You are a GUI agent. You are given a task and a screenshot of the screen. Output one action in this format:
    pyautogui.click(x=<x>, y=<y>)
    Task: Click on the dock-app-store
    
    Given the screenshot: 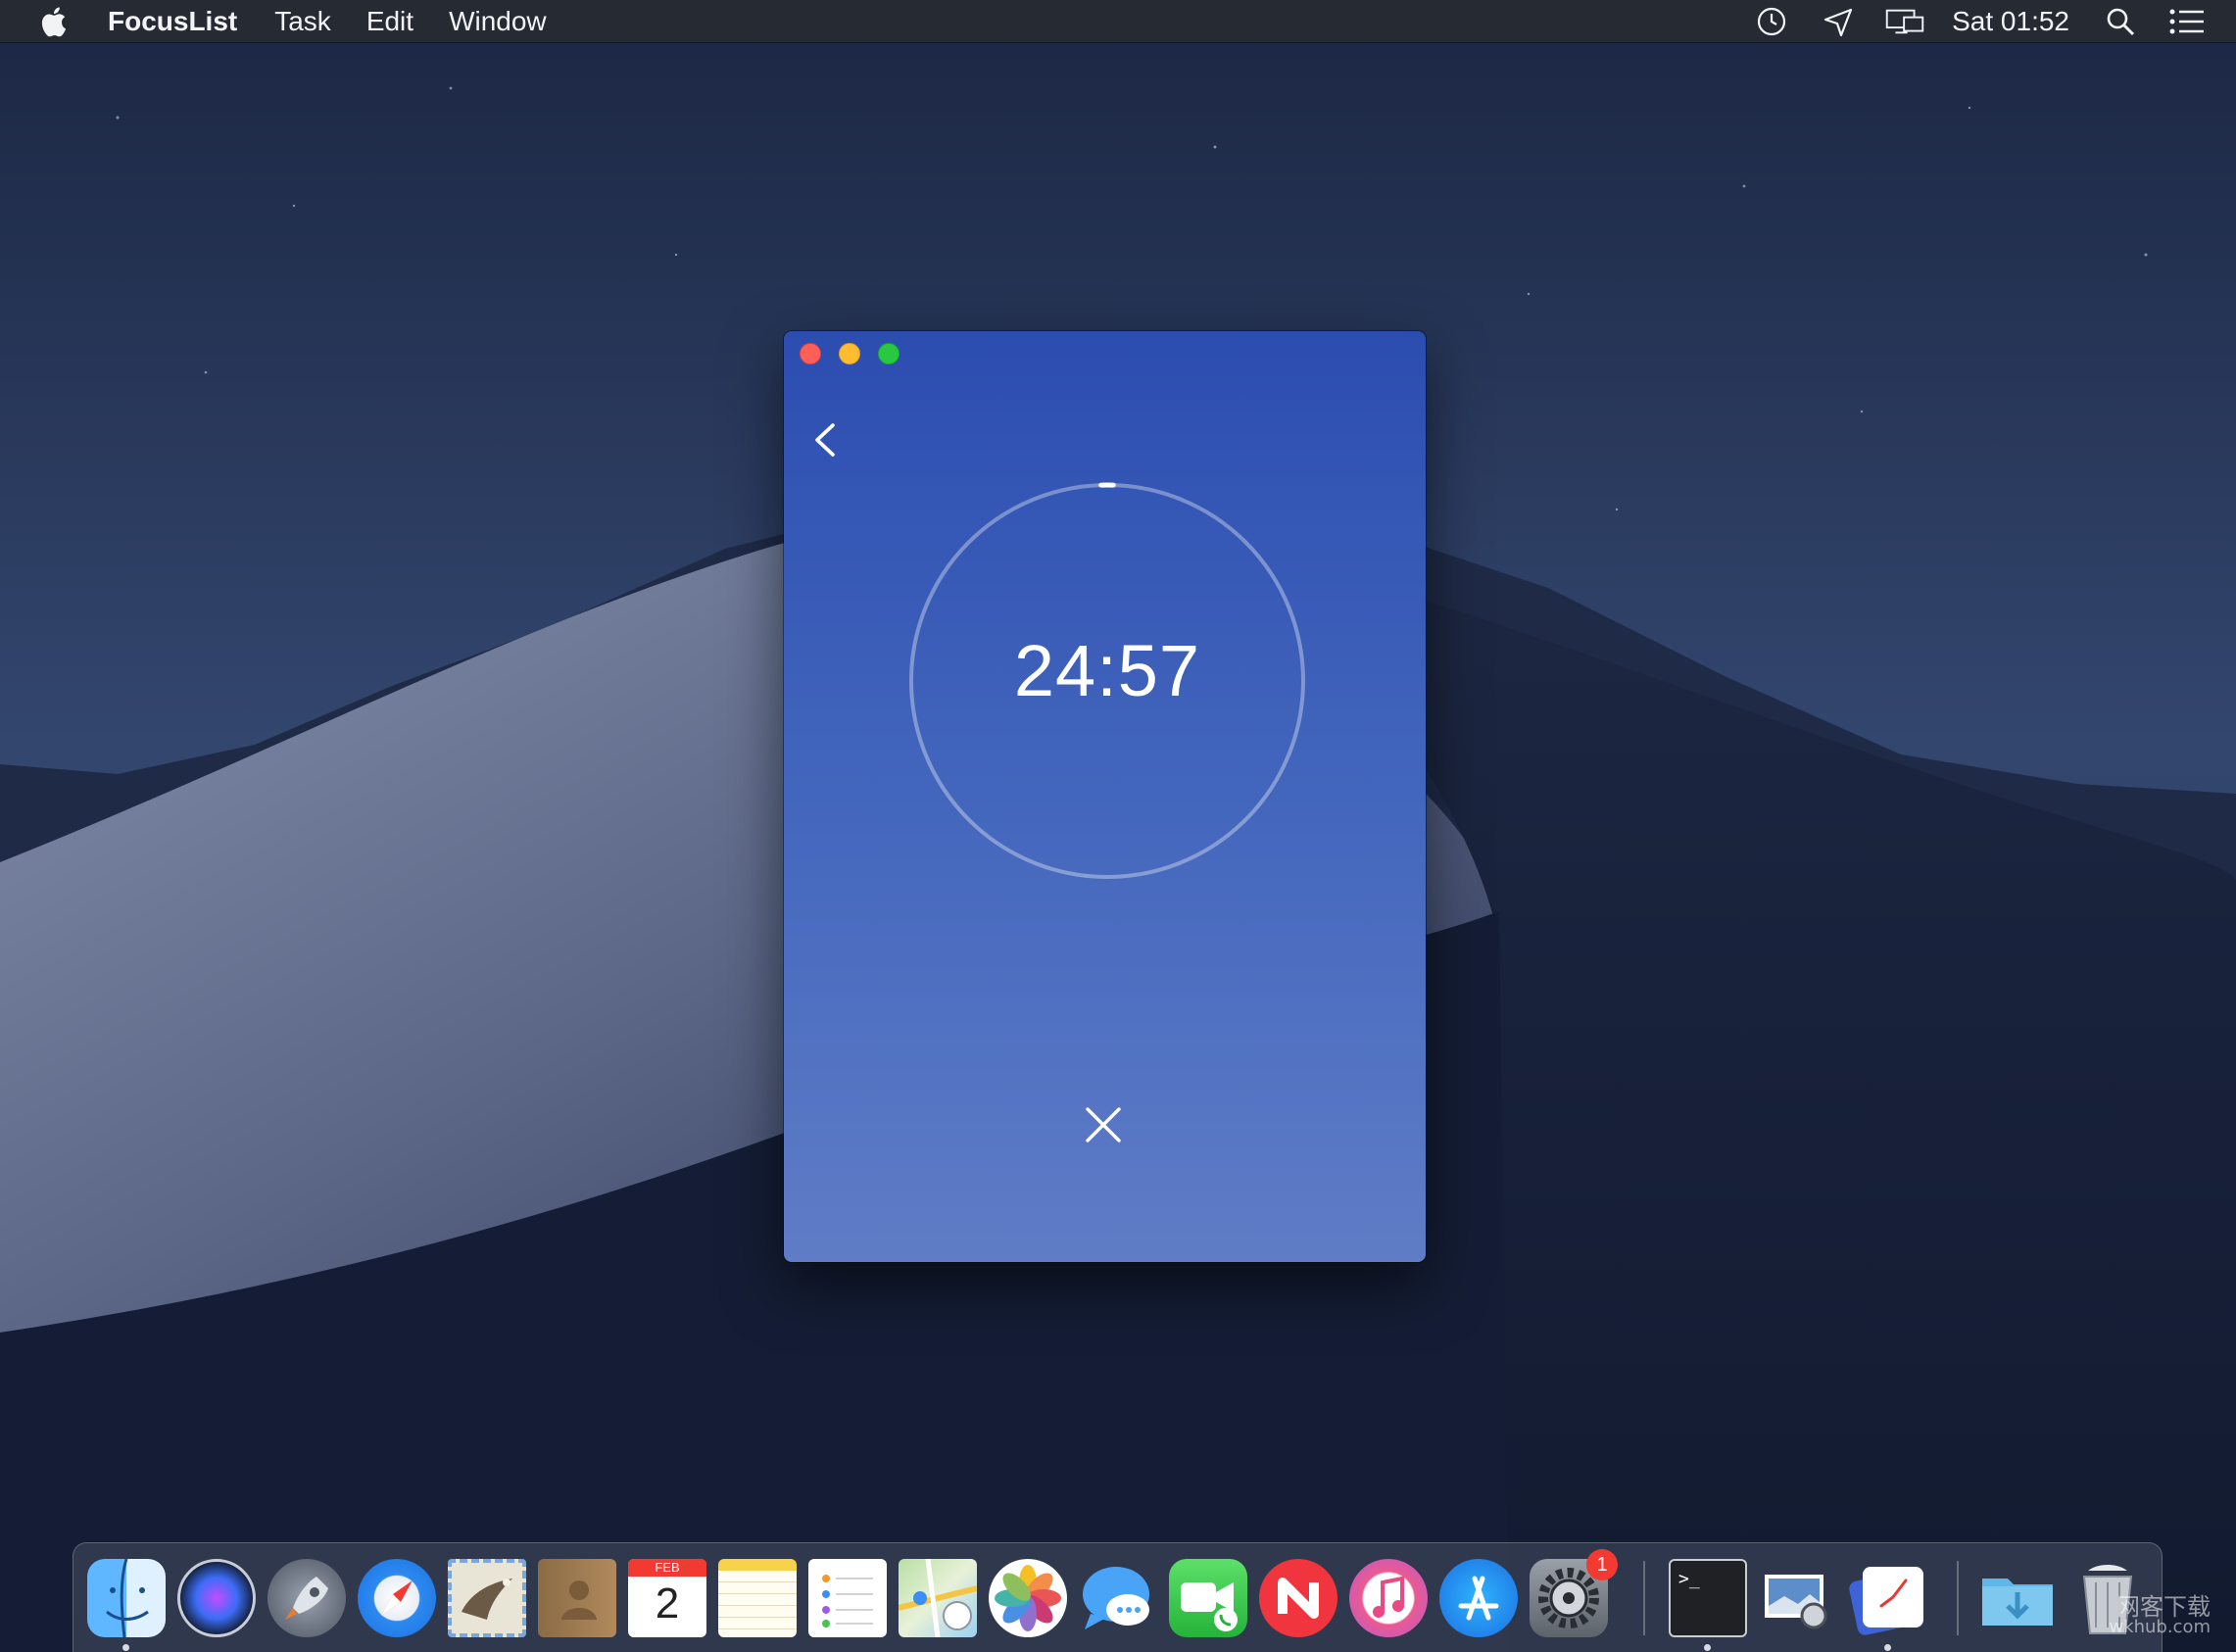 What is the action you would take?
    pyautogui.click(x=1478, y=1598)
    